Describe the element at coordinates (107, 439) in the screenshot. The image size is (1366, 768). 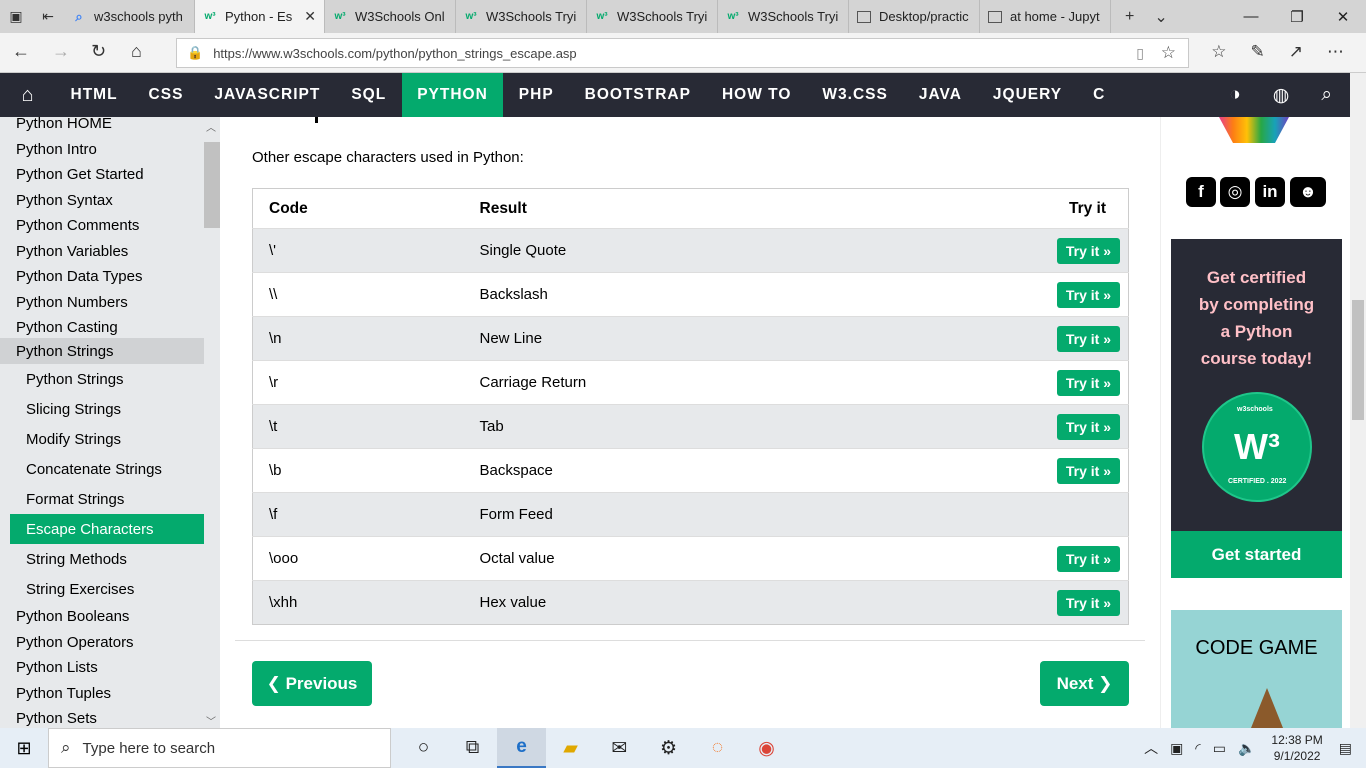
I see `sidebar-subitem: Modify Strings` at that location.